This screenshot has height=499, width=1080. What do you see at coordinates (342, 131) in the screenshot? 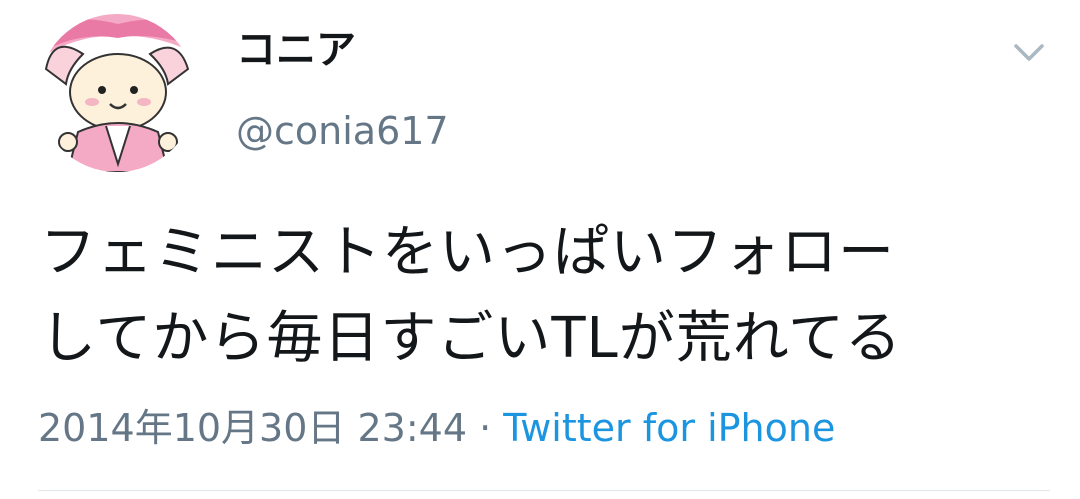
I see `username: @conia617` at bounding box center [342, 131].